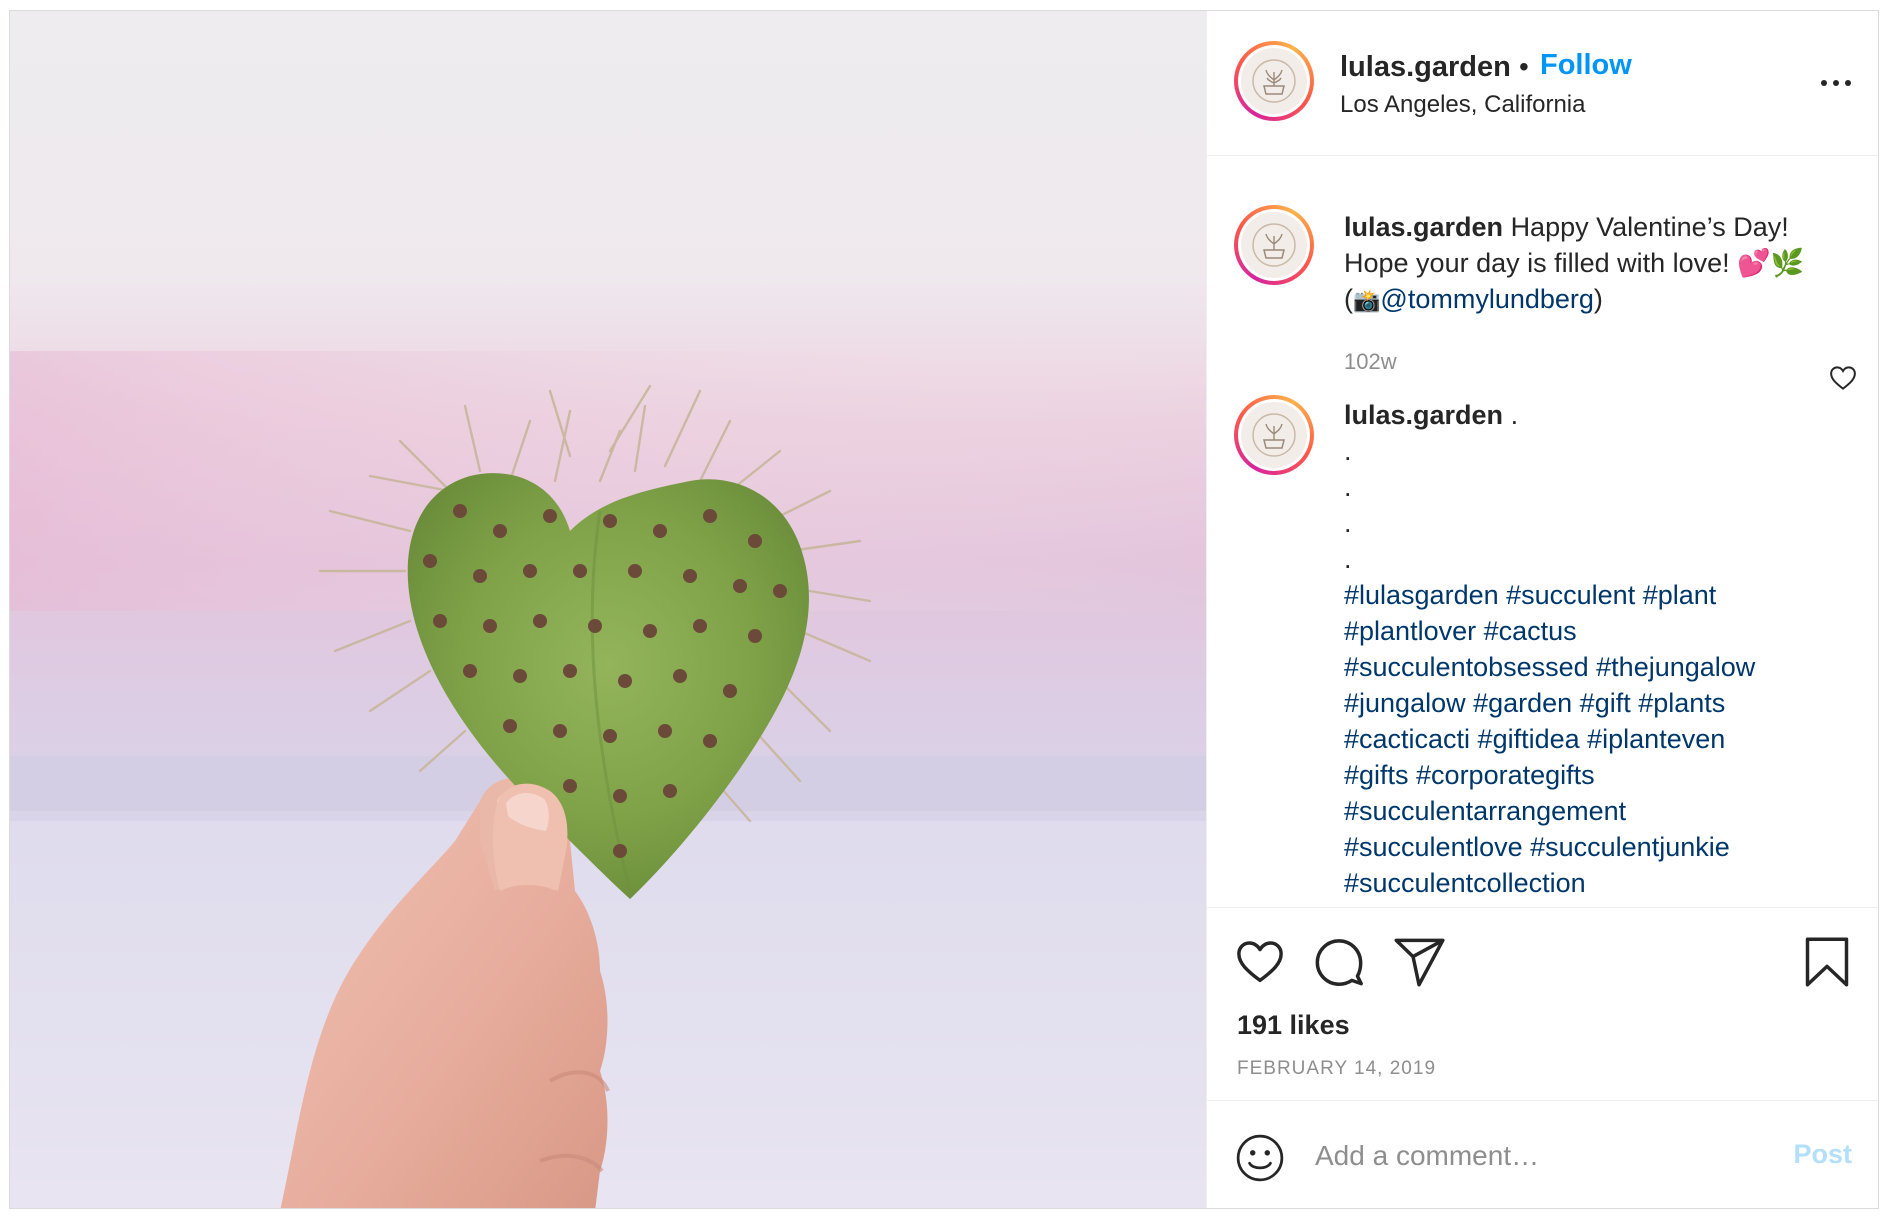  What do you see at coordinates (1530, 595) in the screenshot?
I see `hashtag-line: #lulasgarden #succulent #plant` at bounding box center [1530, 595].